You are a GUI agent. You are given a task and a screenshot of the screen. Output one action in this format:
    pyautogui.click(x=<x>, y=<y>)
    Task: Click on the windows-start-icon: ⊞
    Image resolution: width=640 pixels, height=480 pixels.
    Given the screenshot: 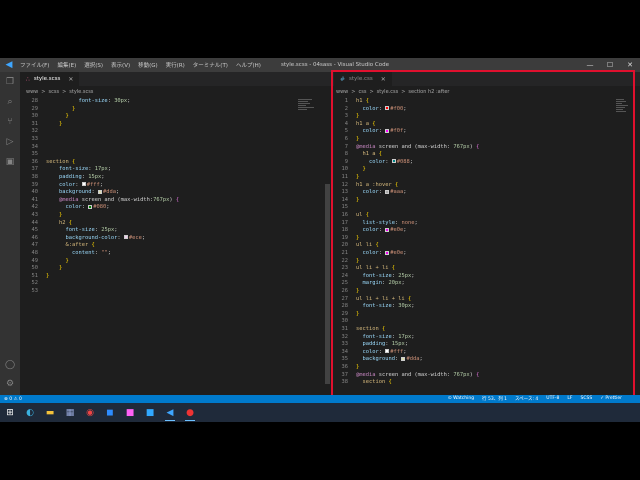 What is the action you would take?
    pyautogui.click(x=10, y=412)
    